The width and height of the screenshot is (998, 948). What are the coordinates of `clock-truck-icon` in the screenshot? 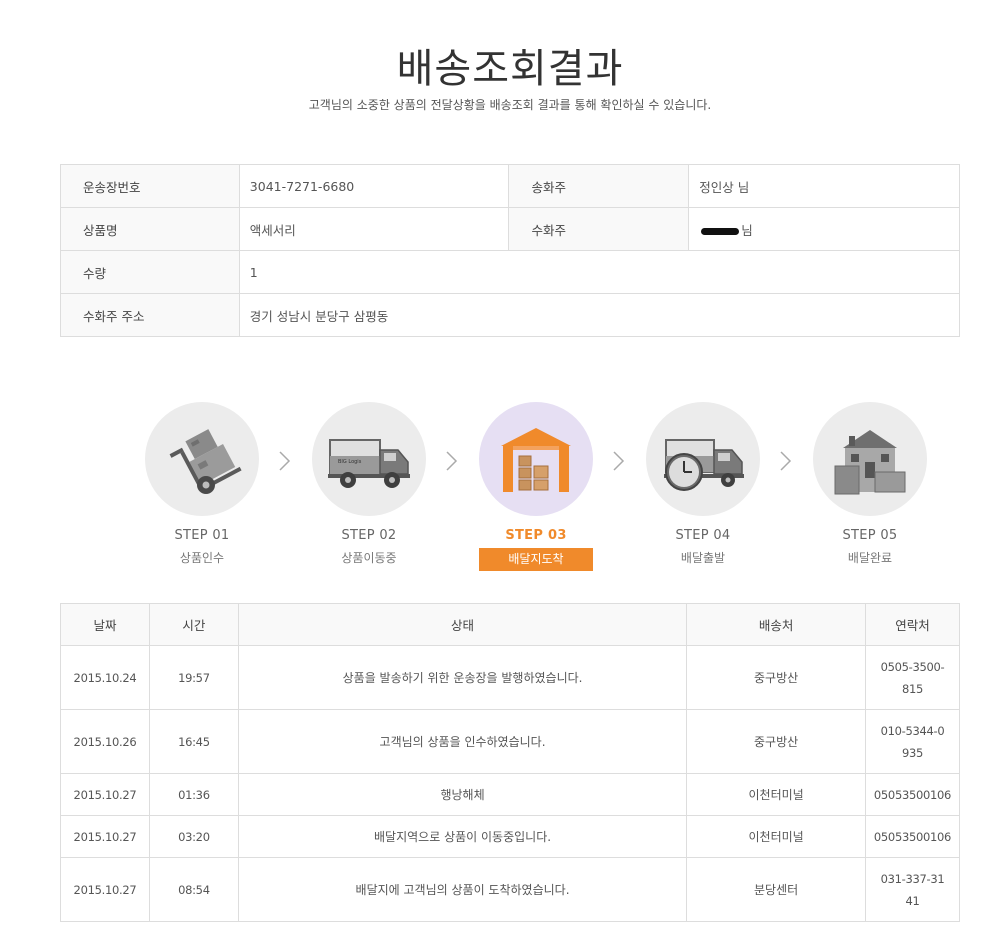 It's located at (703, 459).